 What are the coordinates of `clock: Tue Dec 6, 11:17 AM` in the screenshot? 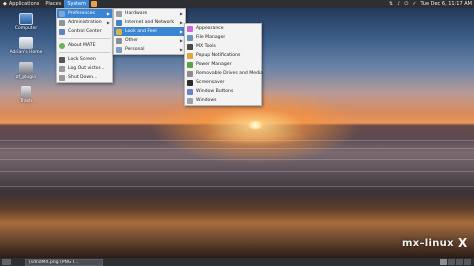 It's located at (447, 4).